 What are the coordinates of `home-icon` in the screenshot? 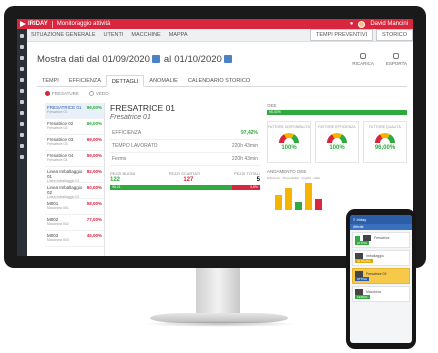 It's located at (22, 36).